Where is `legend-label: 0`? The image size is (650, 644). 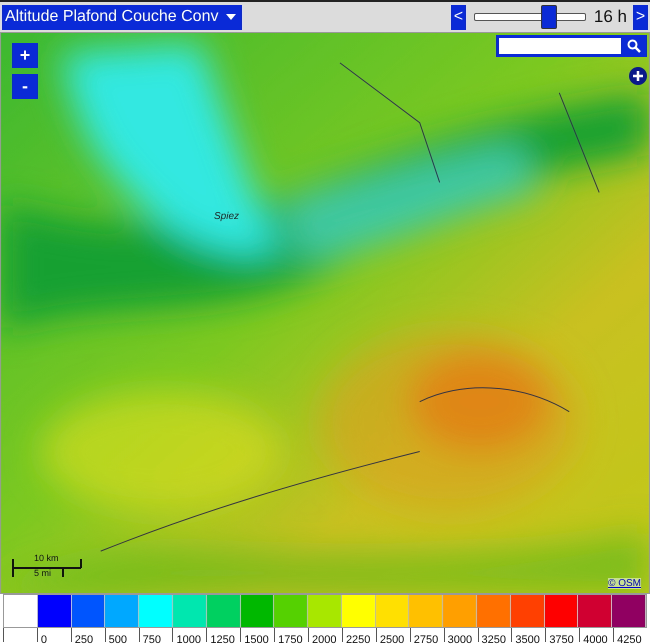 legend-label: 0 is located at coordinates (44, 639).